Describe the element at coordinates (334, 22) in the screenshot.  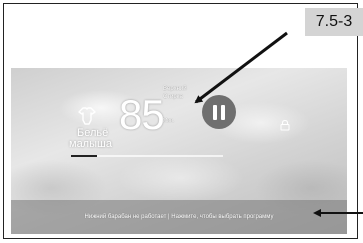
I see `callout-label: 7.5-3` at that location.